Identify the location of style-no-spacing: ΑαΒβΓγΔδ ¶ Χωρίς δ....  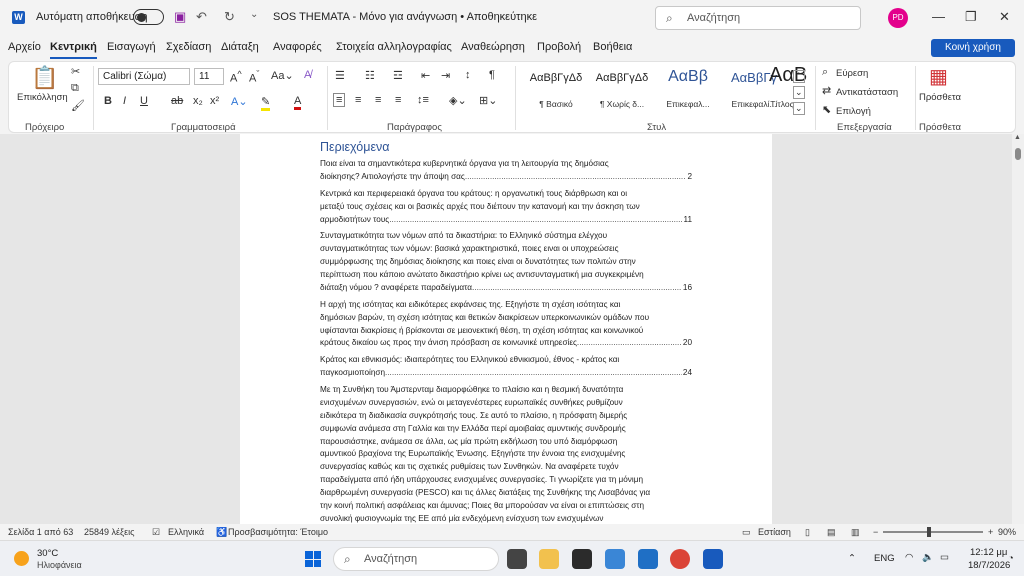
(622, 91).